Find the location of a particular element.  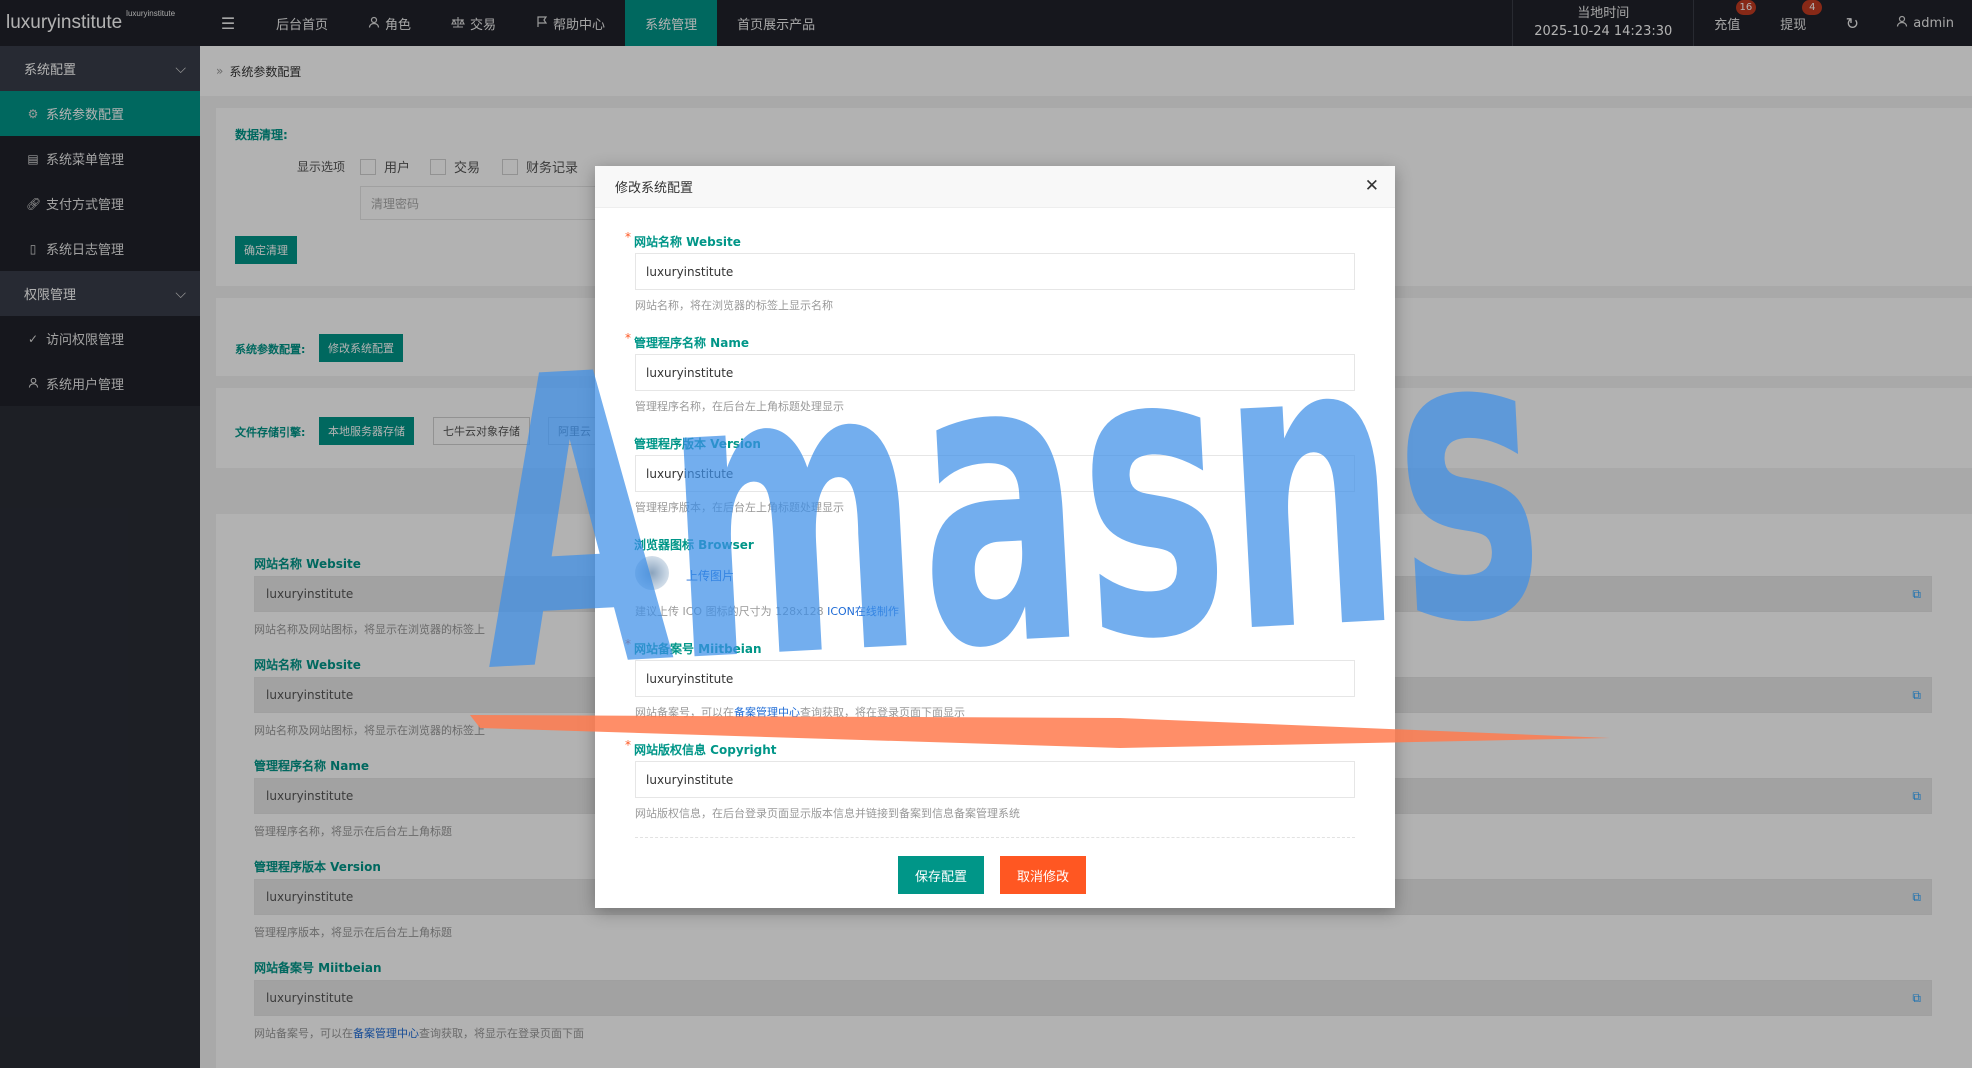

miitbeian-center-link: 备案管理中心 is located at coordinates (767, 712).